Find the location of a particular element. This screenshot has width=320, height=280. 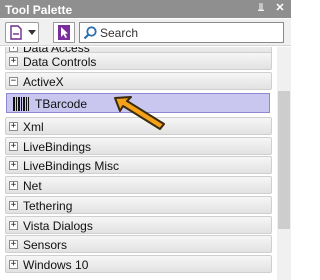

search-box is located at coordinates (181, 32).